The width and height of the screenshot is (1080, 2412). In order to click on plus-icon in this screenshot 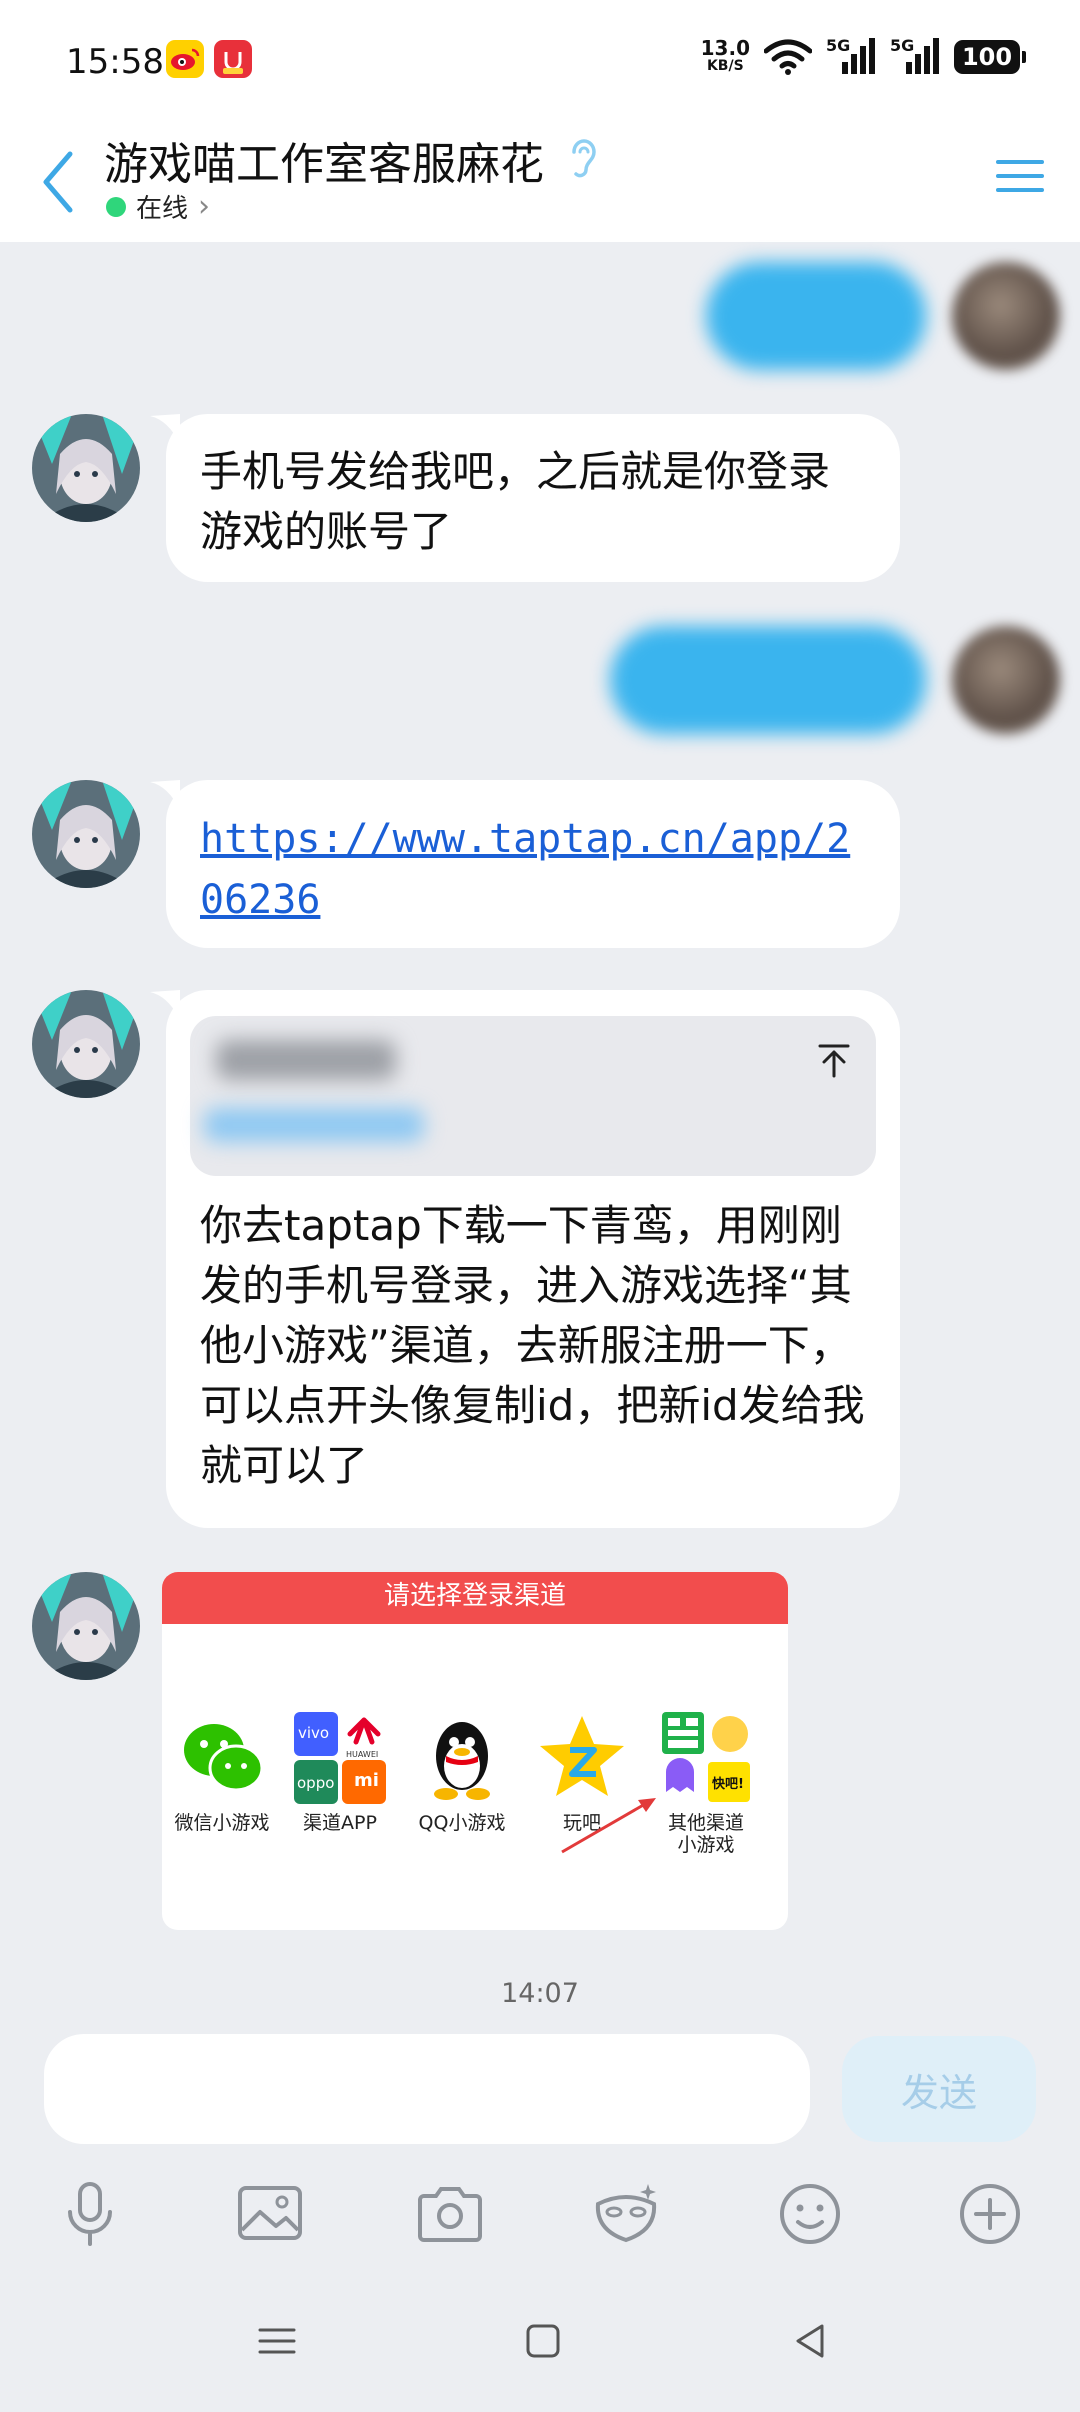, I will do `click(990, 2214)`.